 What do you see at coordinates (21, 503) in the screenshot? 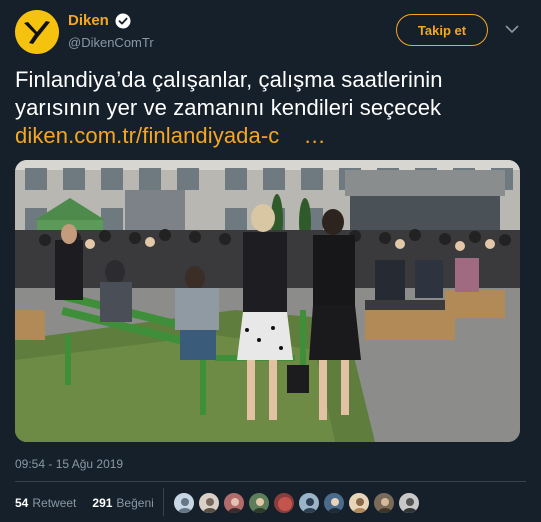
I see `retweet-count: 54` at bounding box center [21, 503].